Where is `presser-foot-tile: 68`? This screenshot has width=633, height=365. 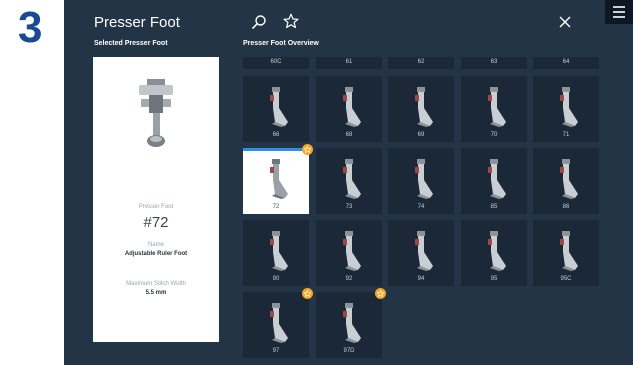
presser-foot-tile: 68 is located at coordinates (349, 109).